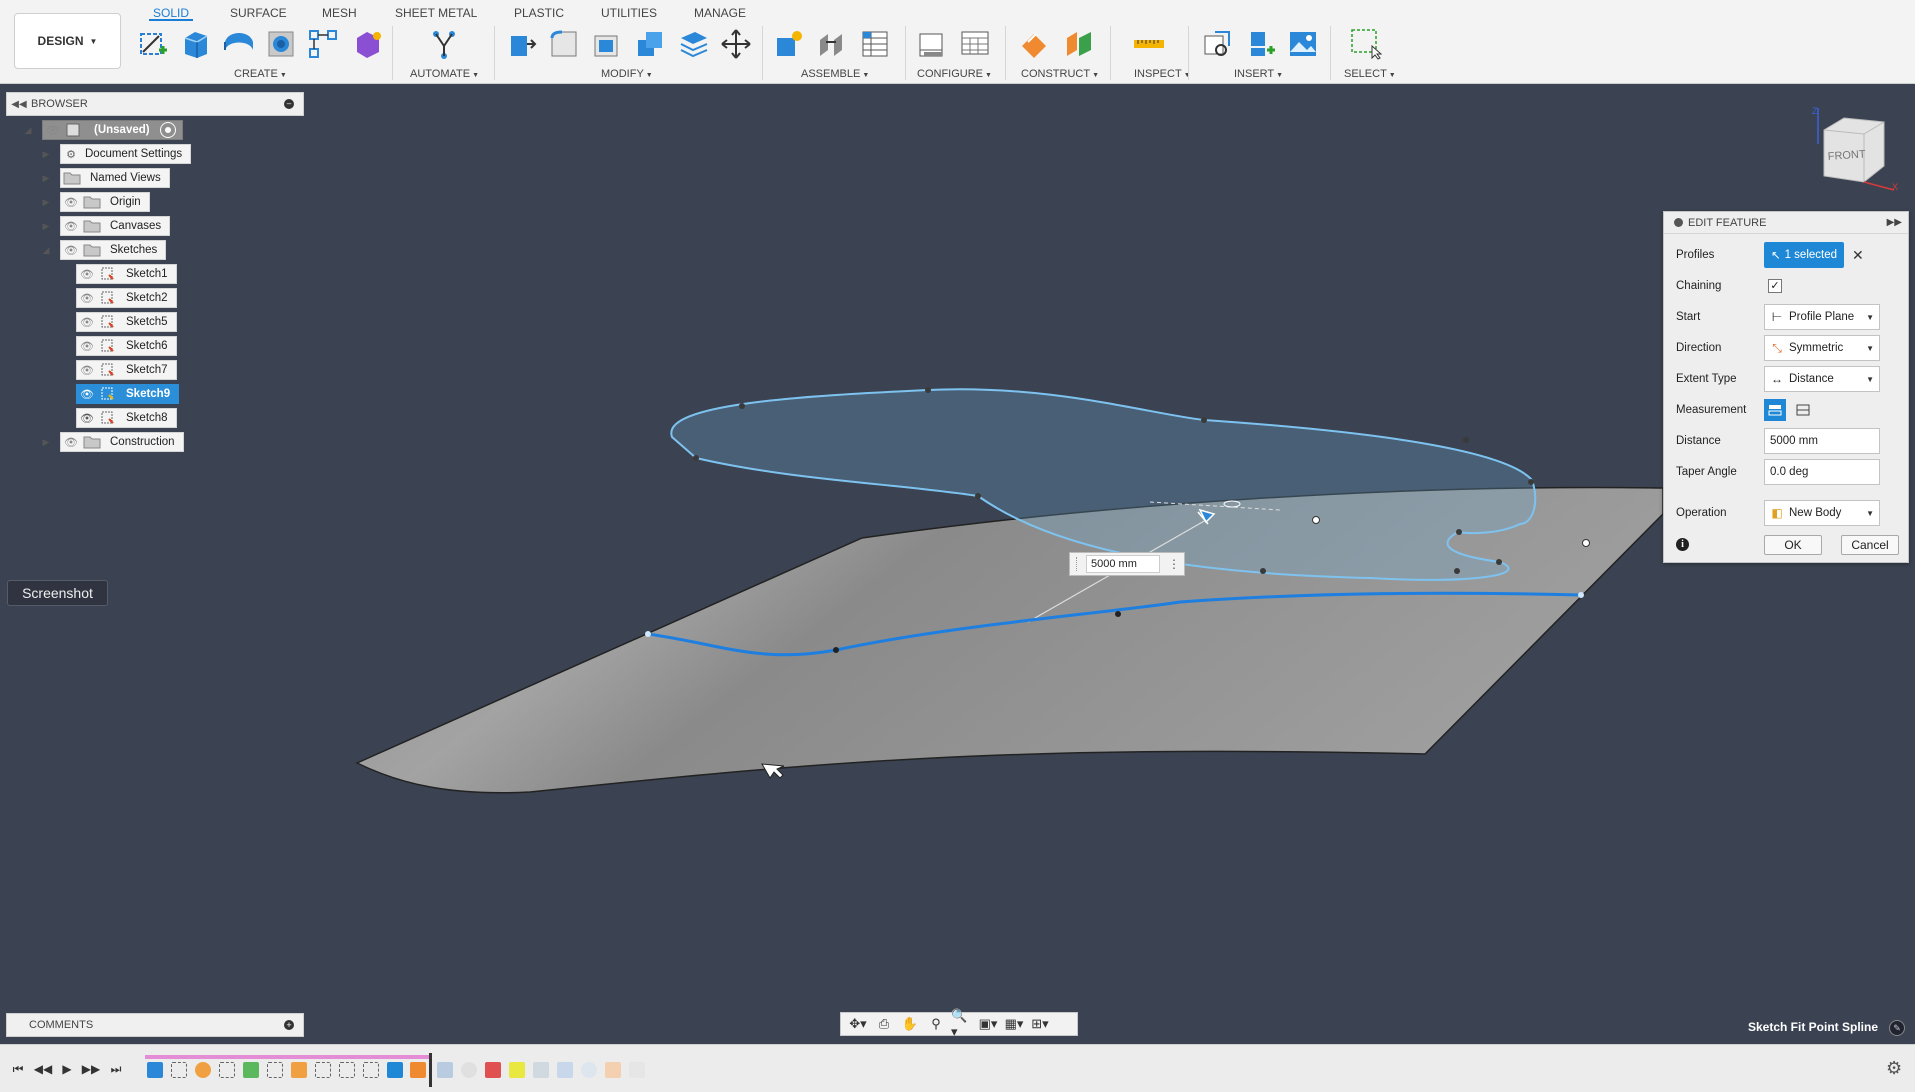  What do you see at coordinates (128, 394) in the screenshot?
I see `tree-item-sketch-selected: 👁 Sketch9` at bounding box center [128, 394].